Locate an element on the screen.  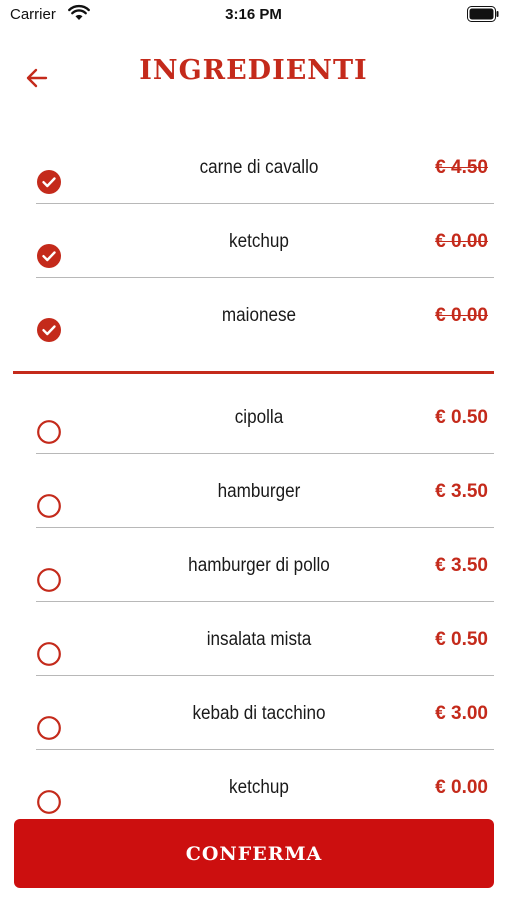
item-name: hamburger is located at coordinates (259, 491).